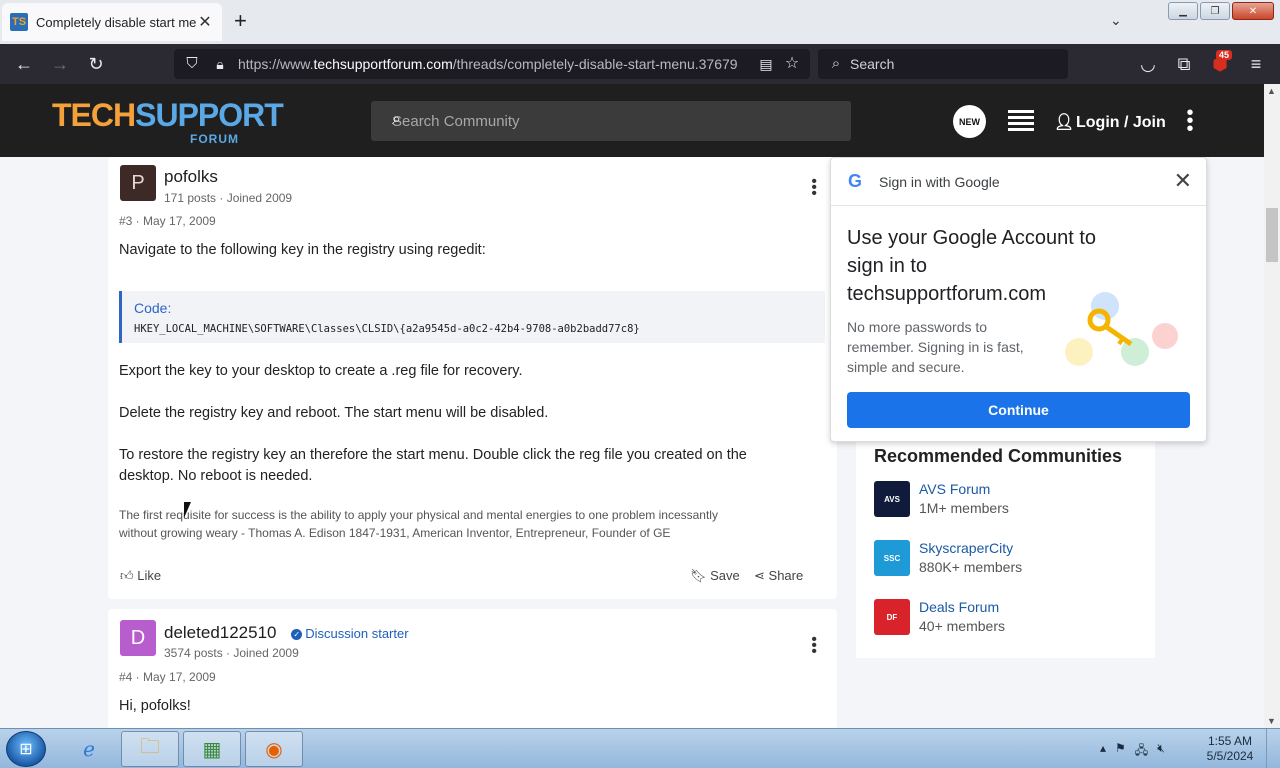  I want to click on forward-arrow-icon: →, so click(60, 64).